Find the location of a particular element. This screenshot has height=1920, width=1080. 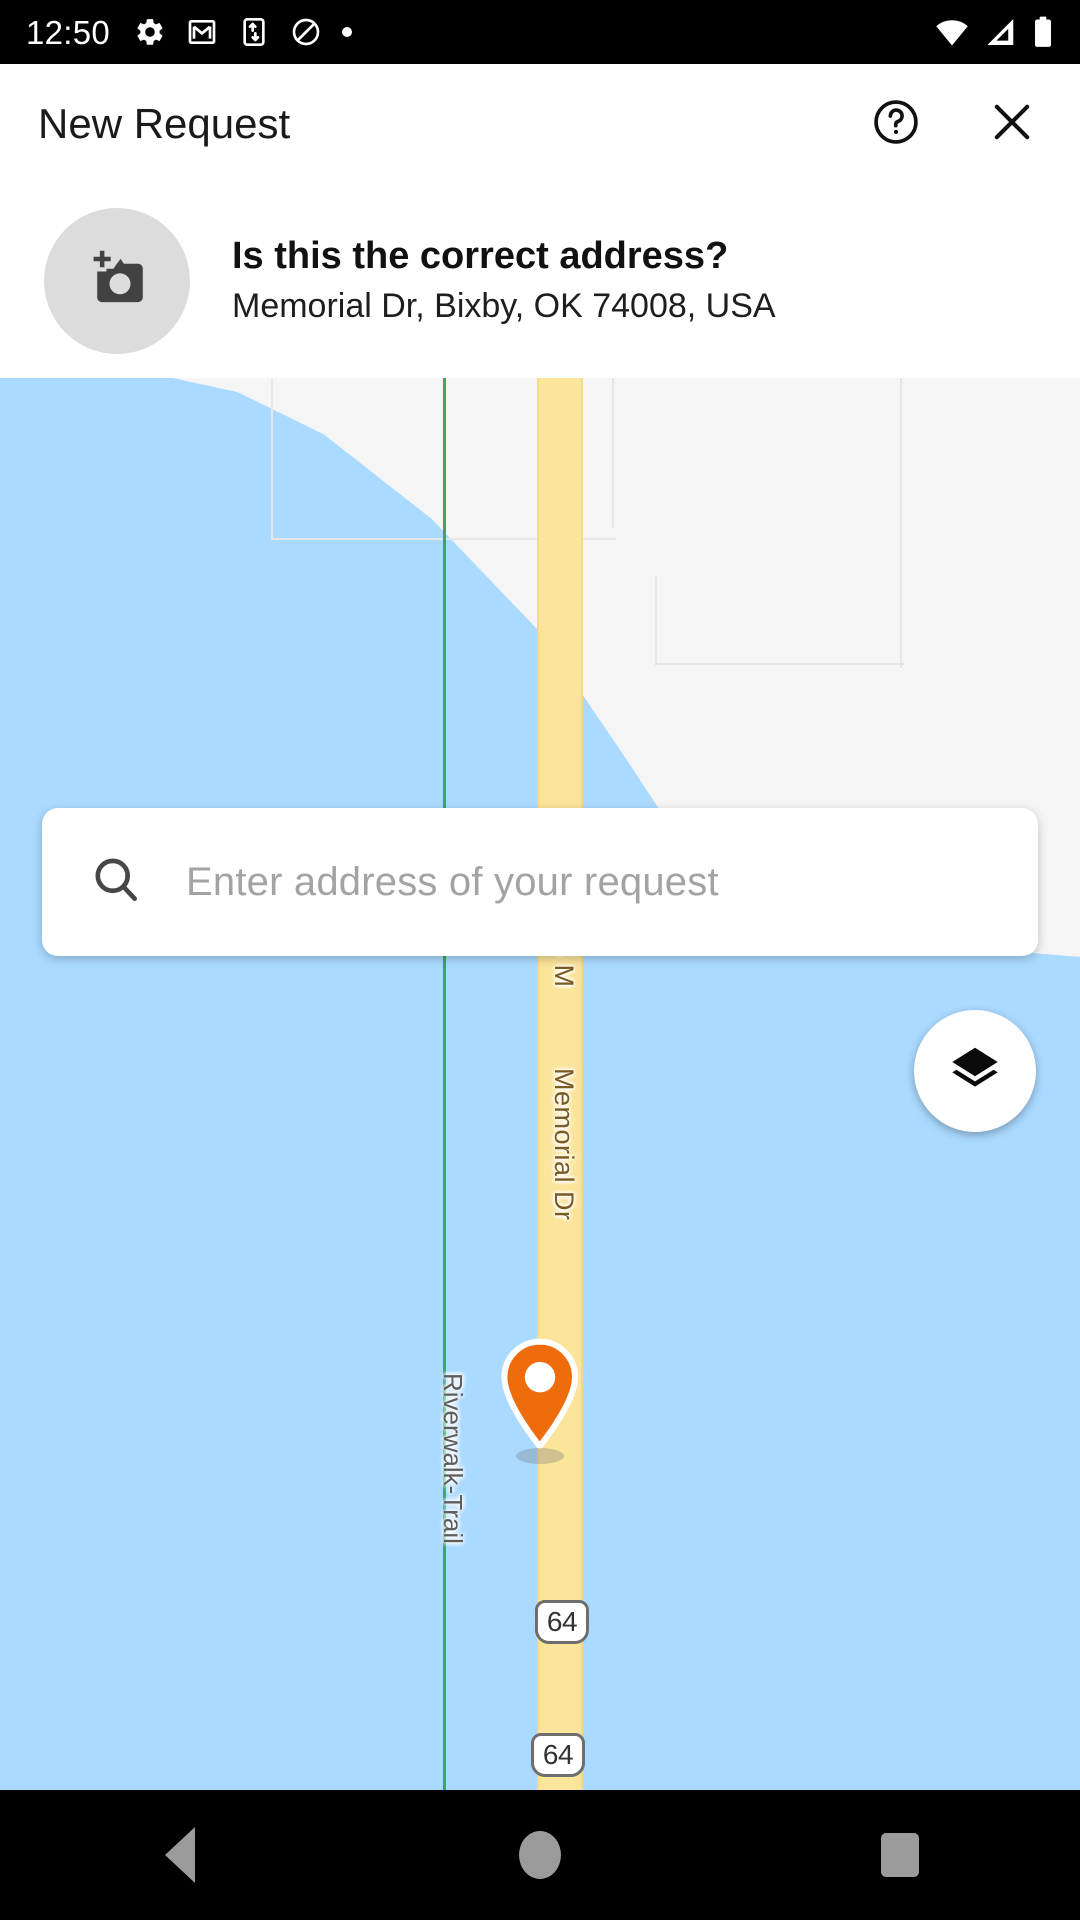

nav-home-circle-icon is located at coordinates (540, 1855).